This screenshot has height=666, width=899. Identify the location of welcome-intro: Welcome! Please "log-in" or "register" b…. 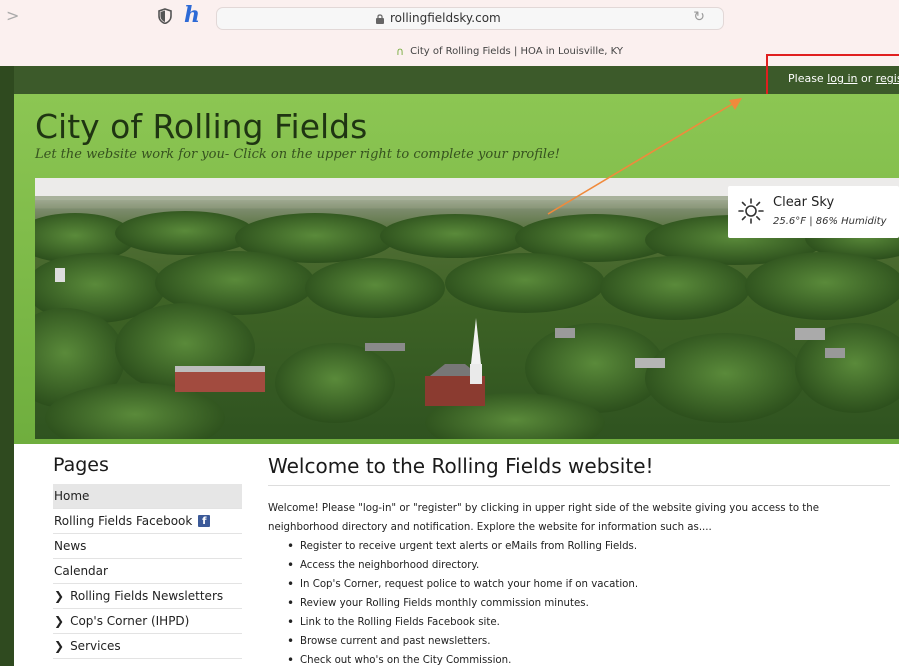
(544, 518).